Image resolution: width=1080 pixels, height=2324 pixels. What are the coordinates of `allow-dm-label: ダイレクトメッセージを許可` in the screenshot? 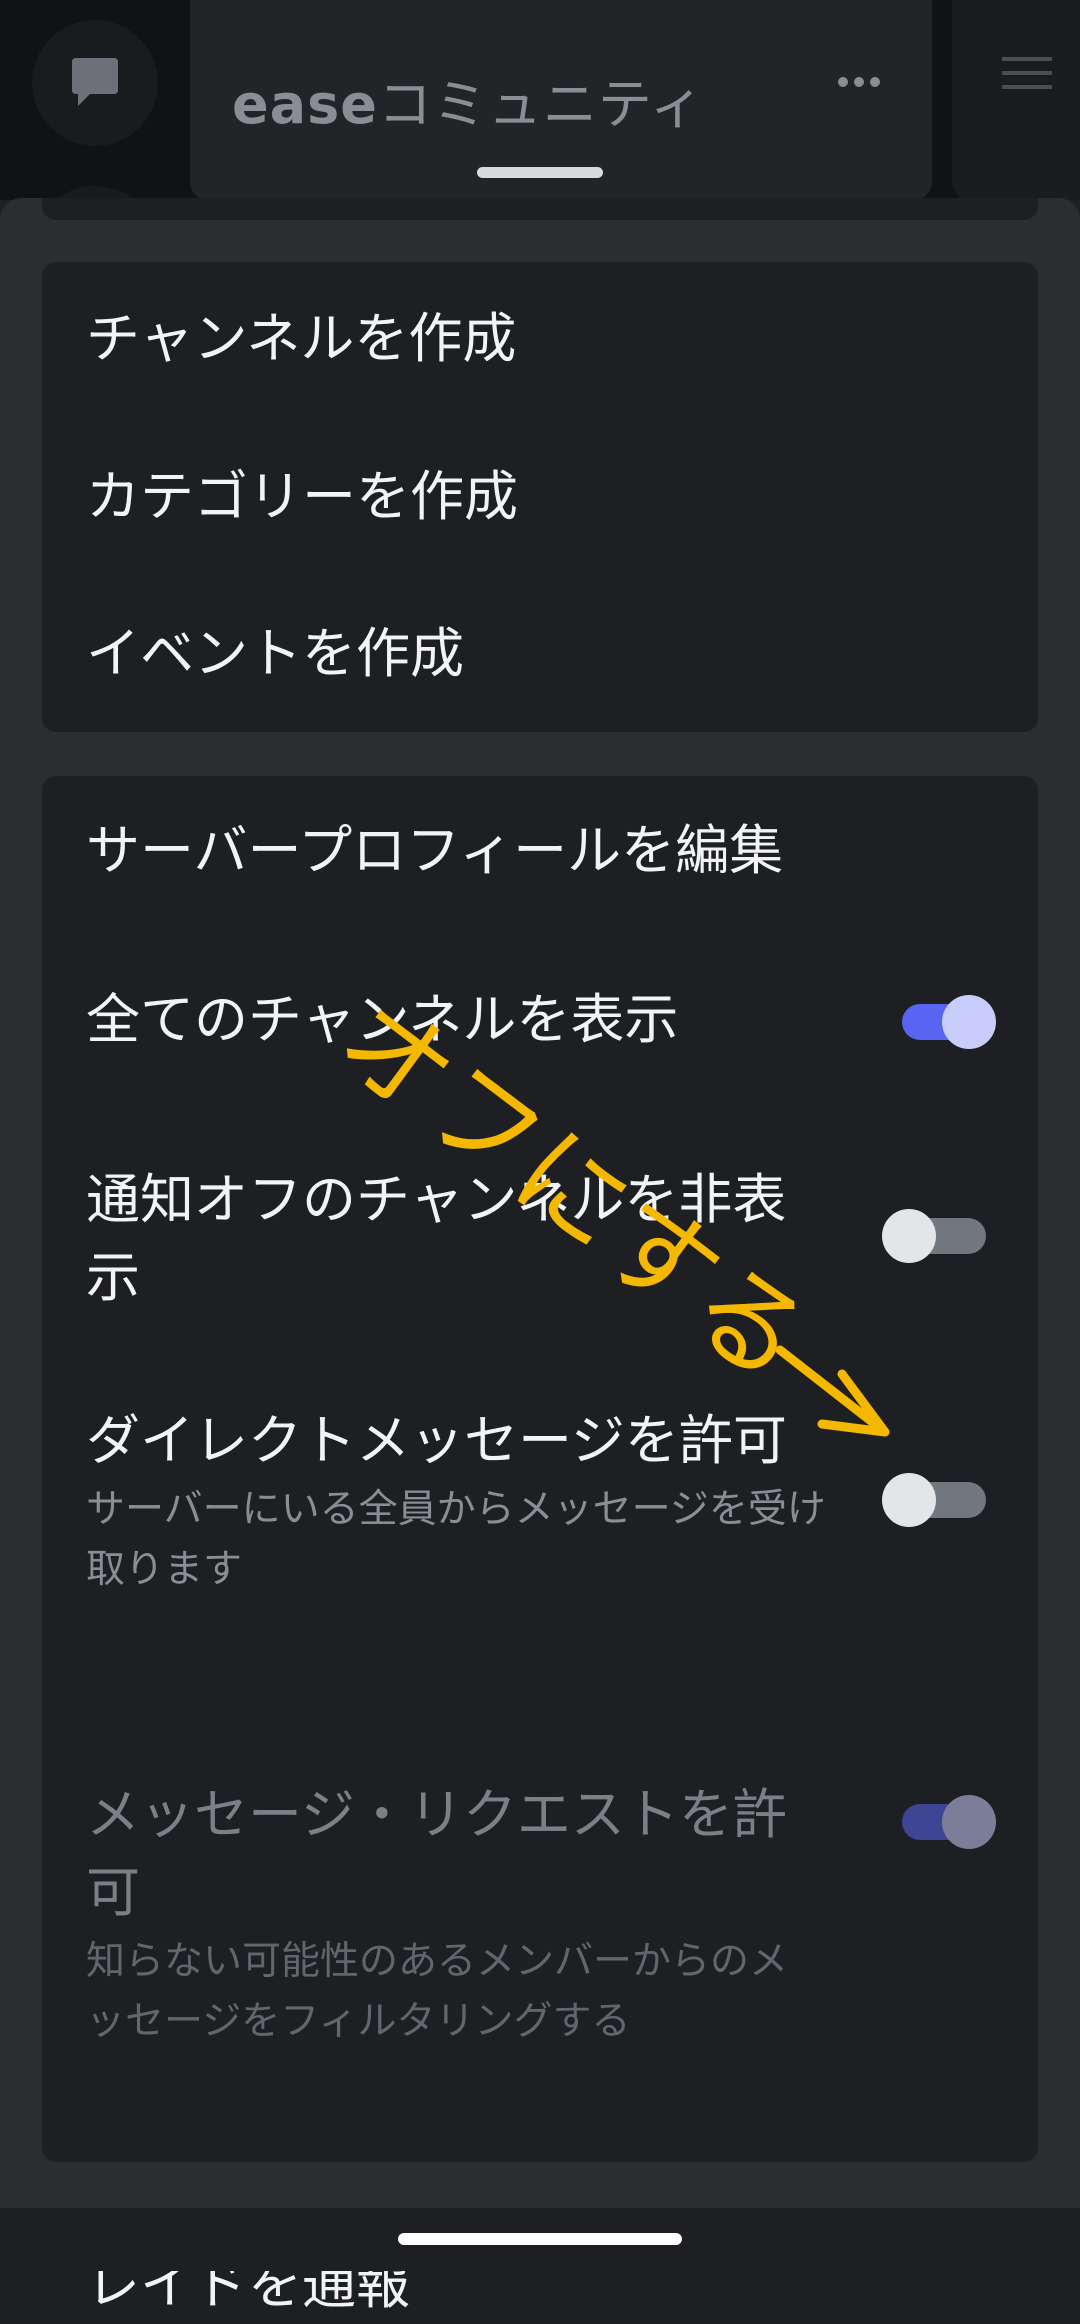 It's located at (436, 1440).